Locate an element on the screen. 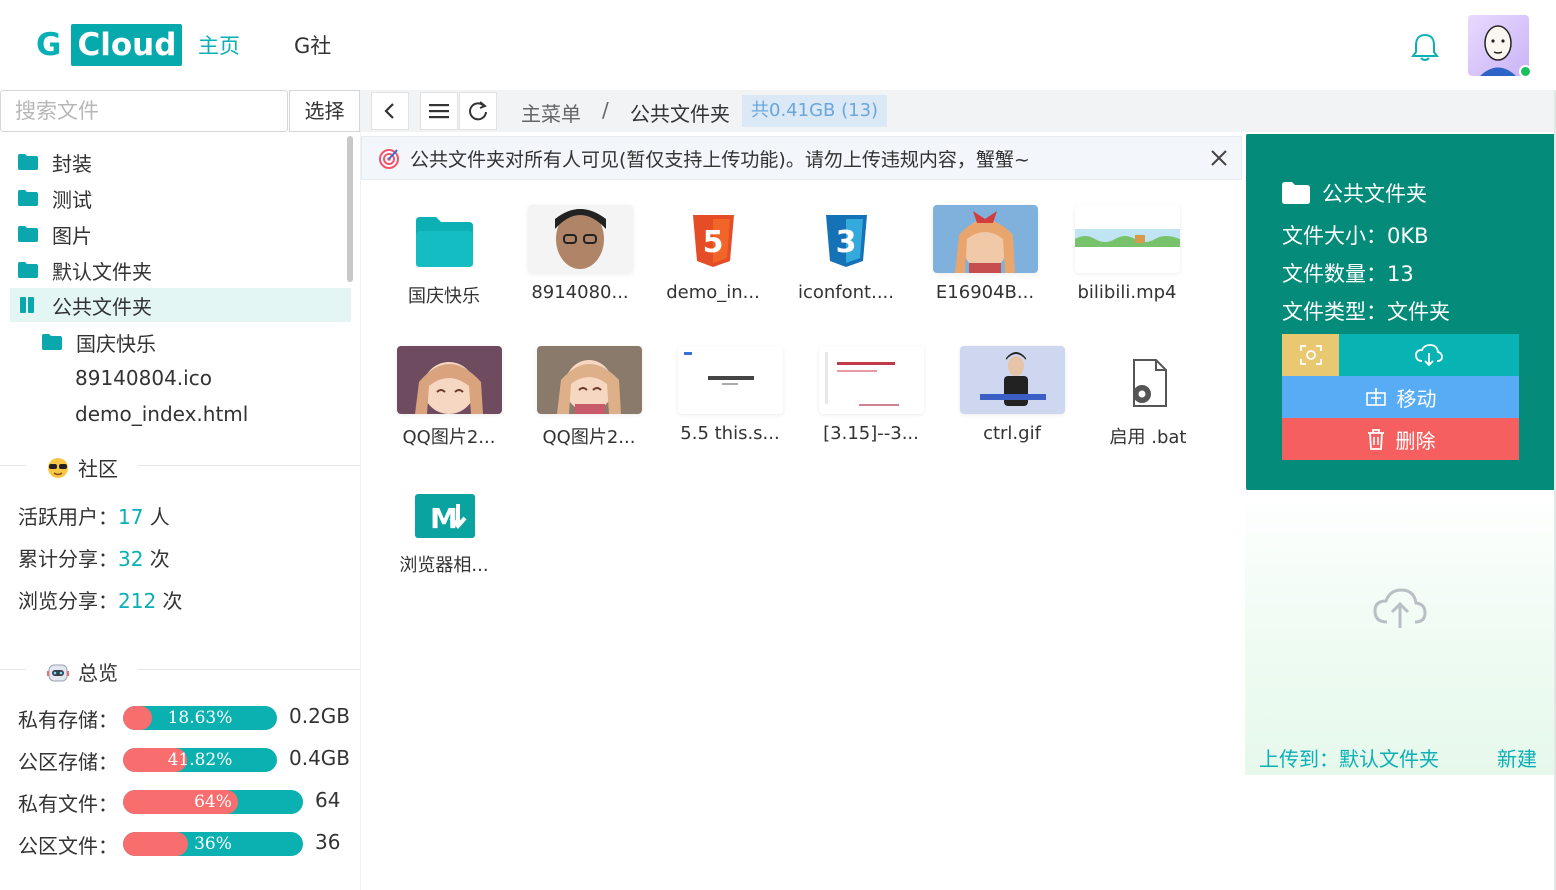 The width and height of the screenshot is (1556, 890). back-button is located at coordinates (390, 111).